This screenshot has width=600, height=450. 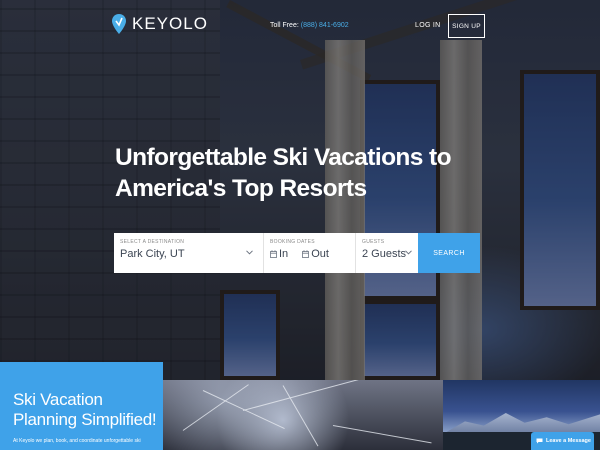 I want to click on frosted-branches-image, so click(x=303, y=415).